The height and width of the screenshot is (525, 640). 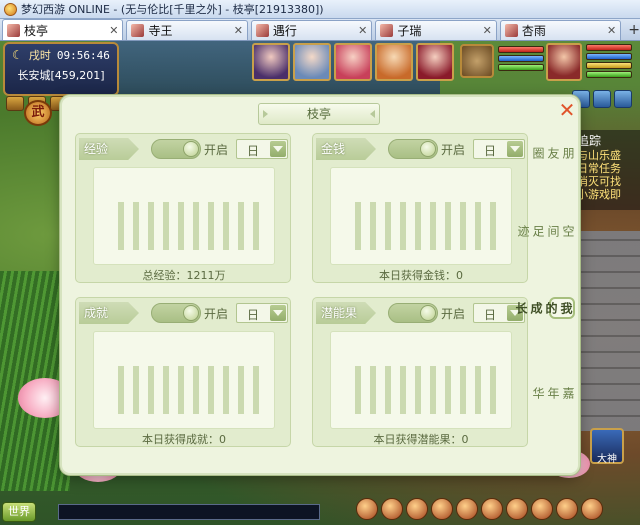 What do you see at coordinates (521, 67) in the screenshot?
I see `pet-exp-bar` at bounding box center [521, 67].